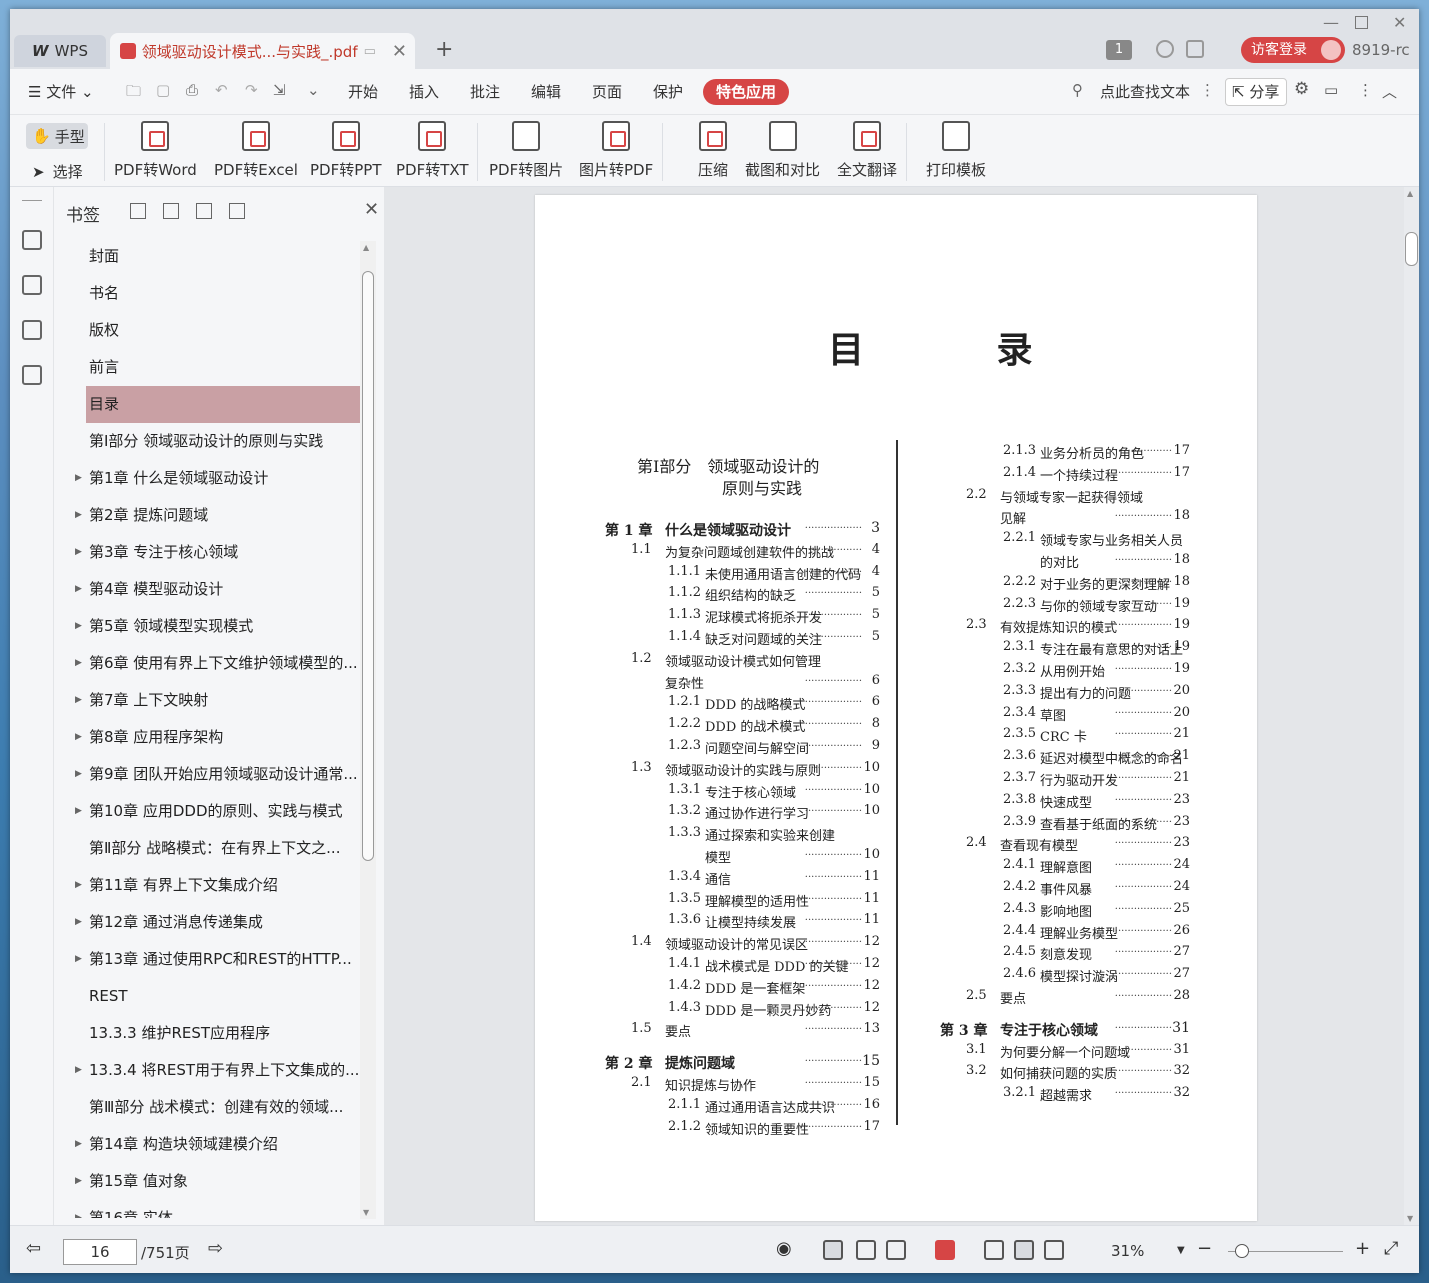 The width and height of the screenshot is (1429, 1283). What do you see at coordinates (213, 922) in the screenshot?
I see `bookmark-item: ▶ 第12章 通过消息传递集成` at bounding box center [213, 922].